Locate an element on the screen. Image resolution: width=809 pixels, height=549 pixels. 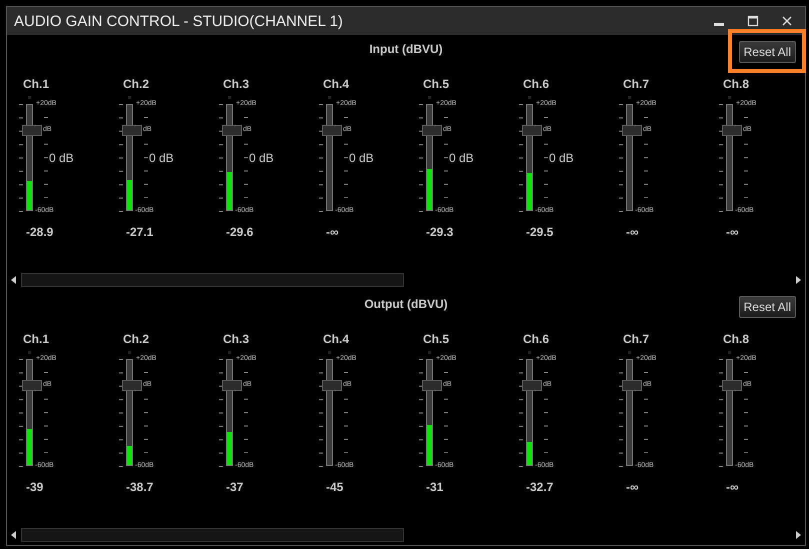
level-reading: -32.7 is located at coordinates (539, 487).